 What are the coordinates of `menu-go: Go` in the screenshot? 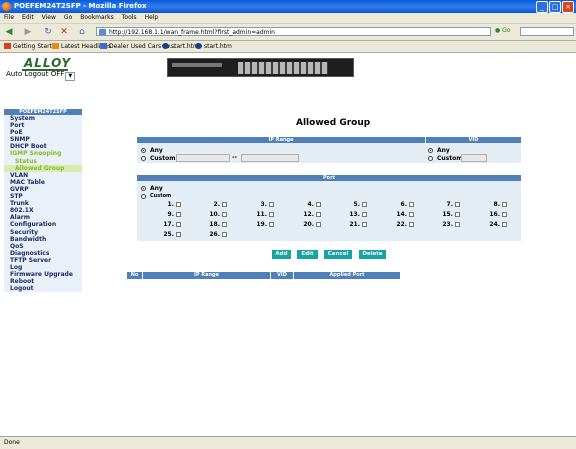 It's located at (68, 17).